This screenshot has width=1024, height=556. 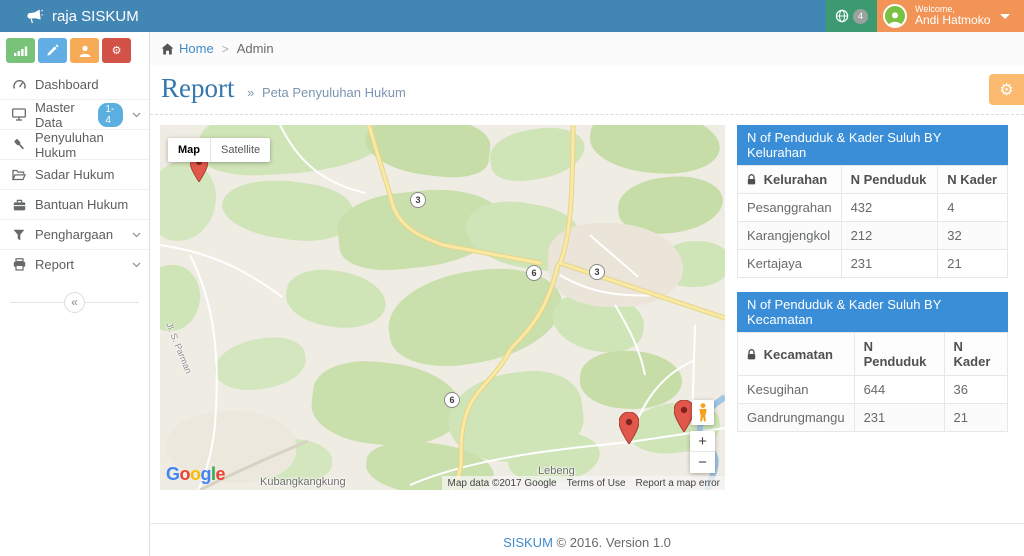 I want to click on footer-text: © 2016. Version 1.0, so click(x=613, y=542).